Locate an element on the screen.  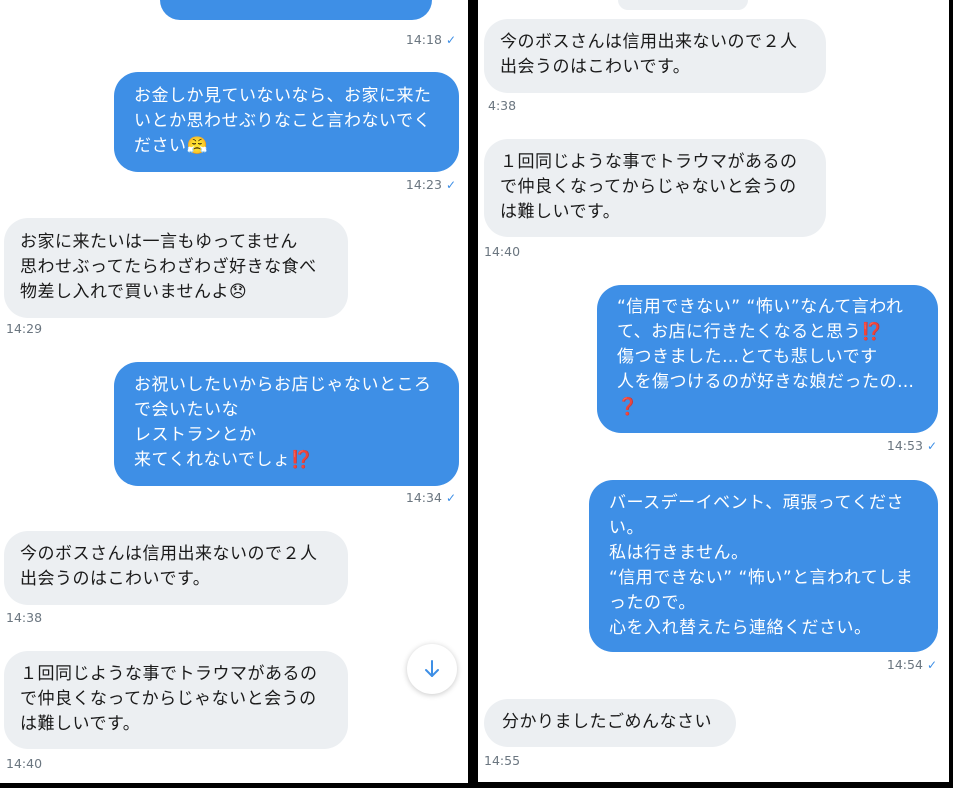
arrow-down-icon is located at coordinates (432, 668).